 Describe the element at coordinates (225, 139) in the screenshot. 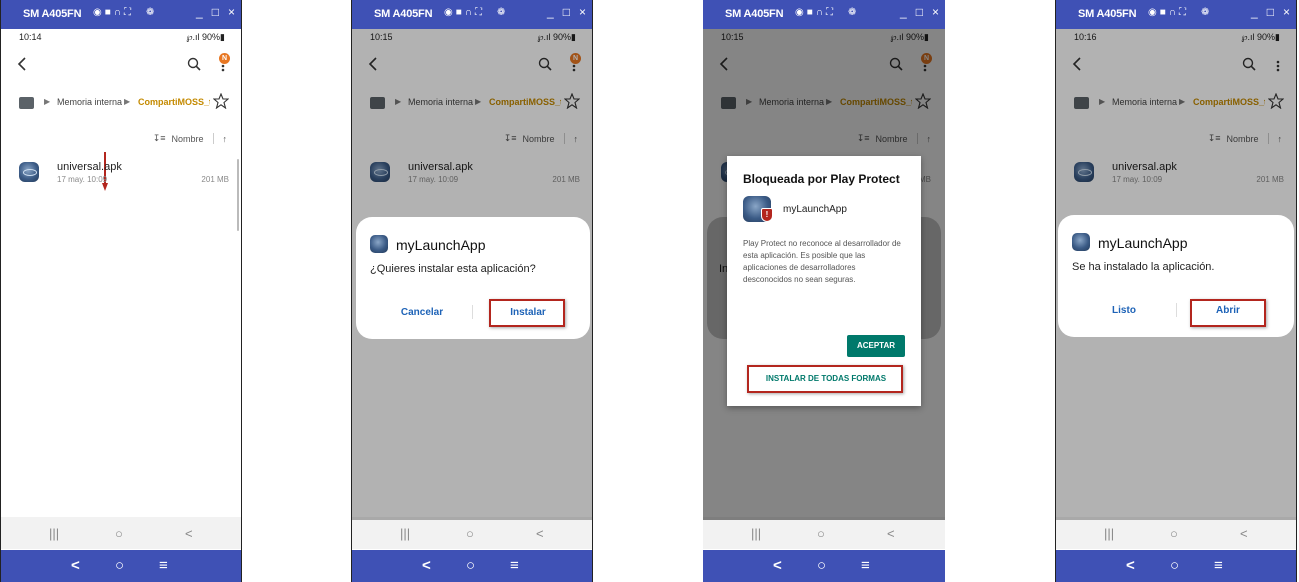

I see `sort-direction-icon: ↑` at that location.